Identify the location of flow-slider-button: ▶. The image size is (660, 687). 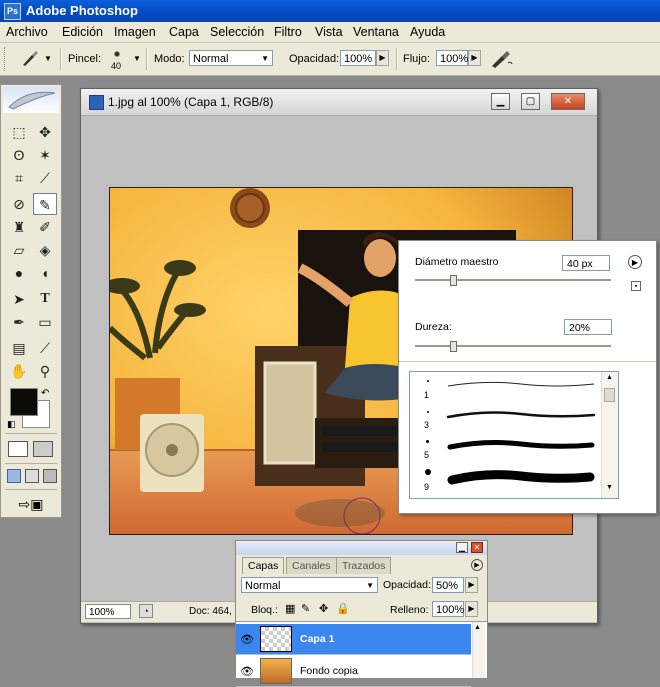
(474, 58).